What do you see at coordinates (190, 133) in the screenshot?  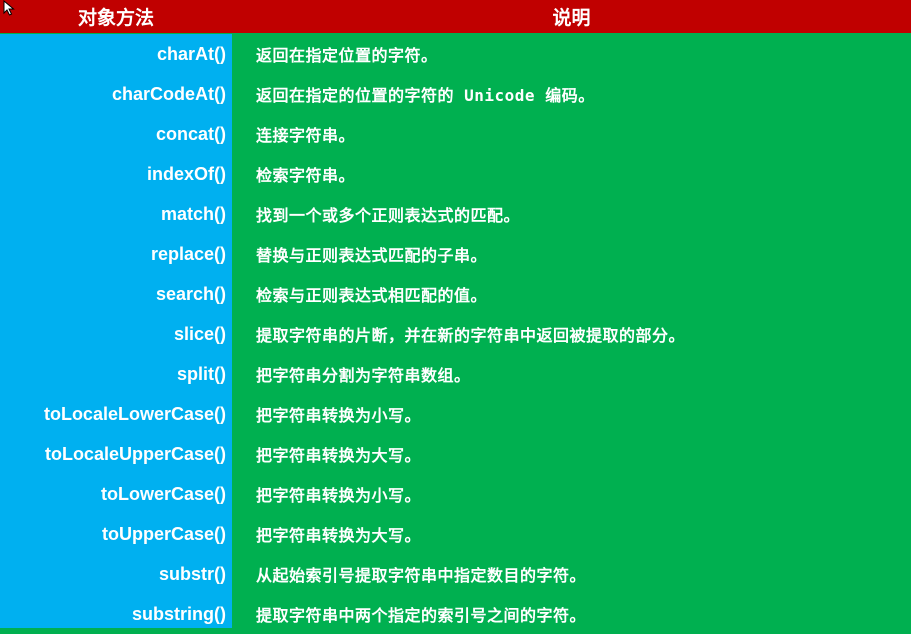 I see `method-name: concat()` at bounding box center [190, 133].